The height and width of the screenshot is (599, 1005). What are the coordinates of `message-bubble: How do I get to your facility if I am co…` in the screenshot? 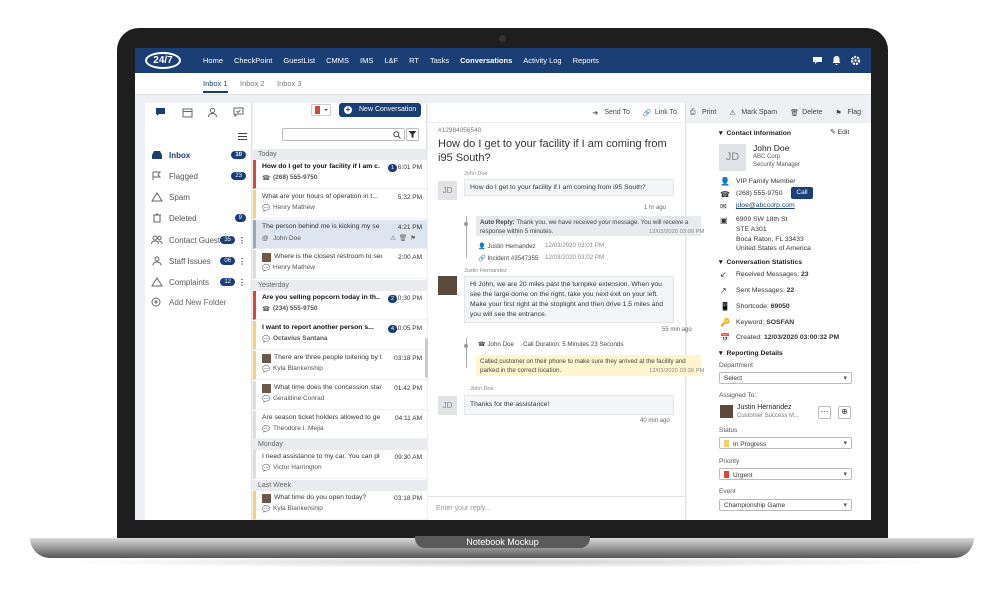 It's located at (569, 187).